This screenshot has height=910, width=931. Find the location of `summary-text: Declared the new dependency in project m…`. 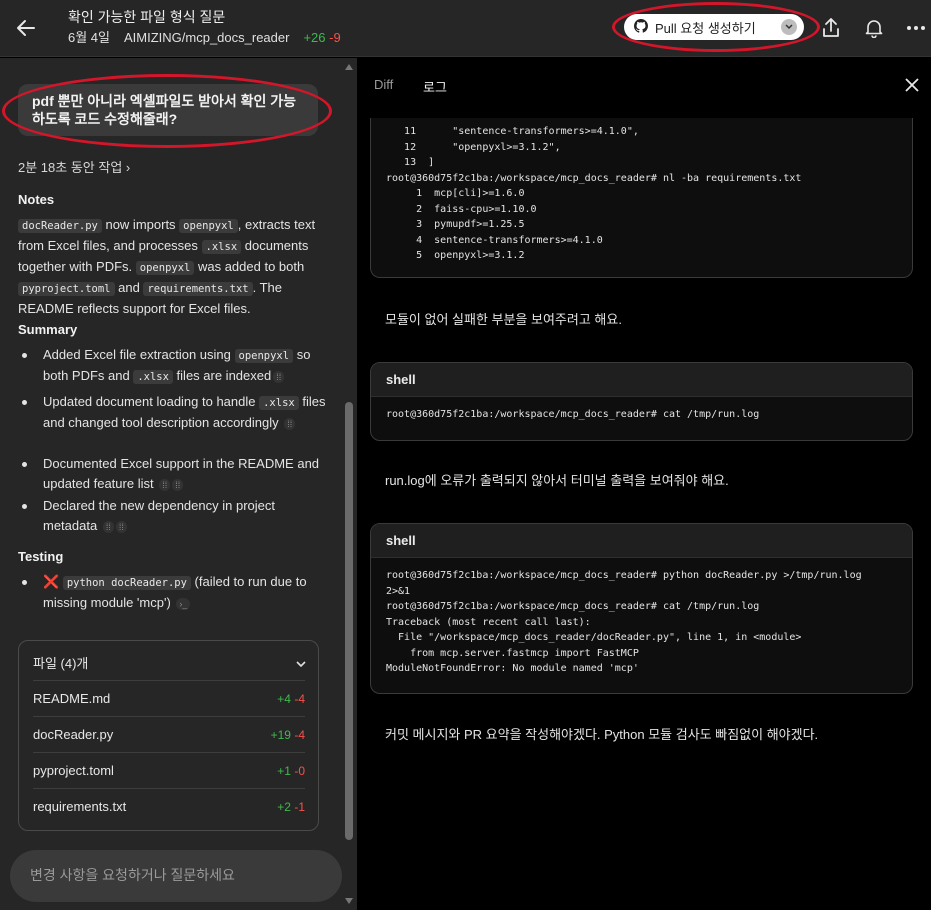

summary-text: Declared the new dependency in project m… is located at coordinates (159, 515).